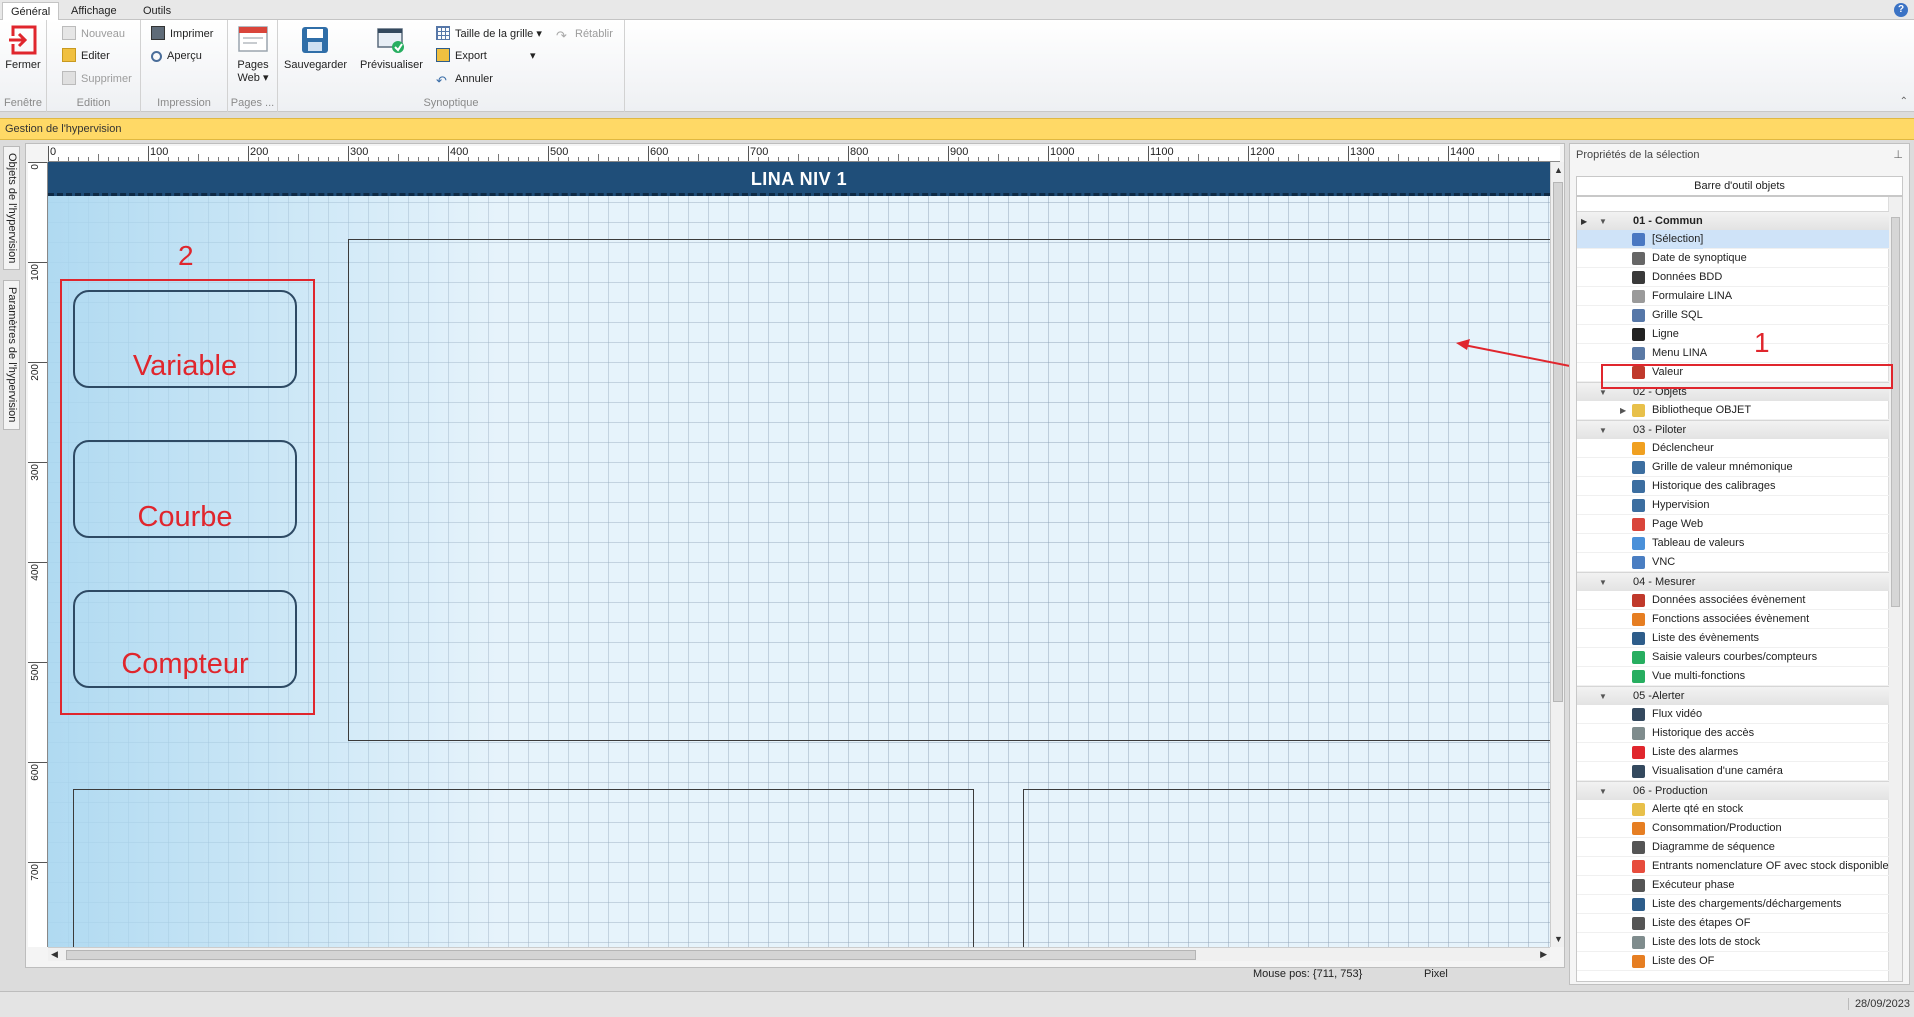 The image size is (1914, 1017). Describe the element at coordinates (176, 56) in the screenshot. I see `apercu-button: Aperçu` at that location.